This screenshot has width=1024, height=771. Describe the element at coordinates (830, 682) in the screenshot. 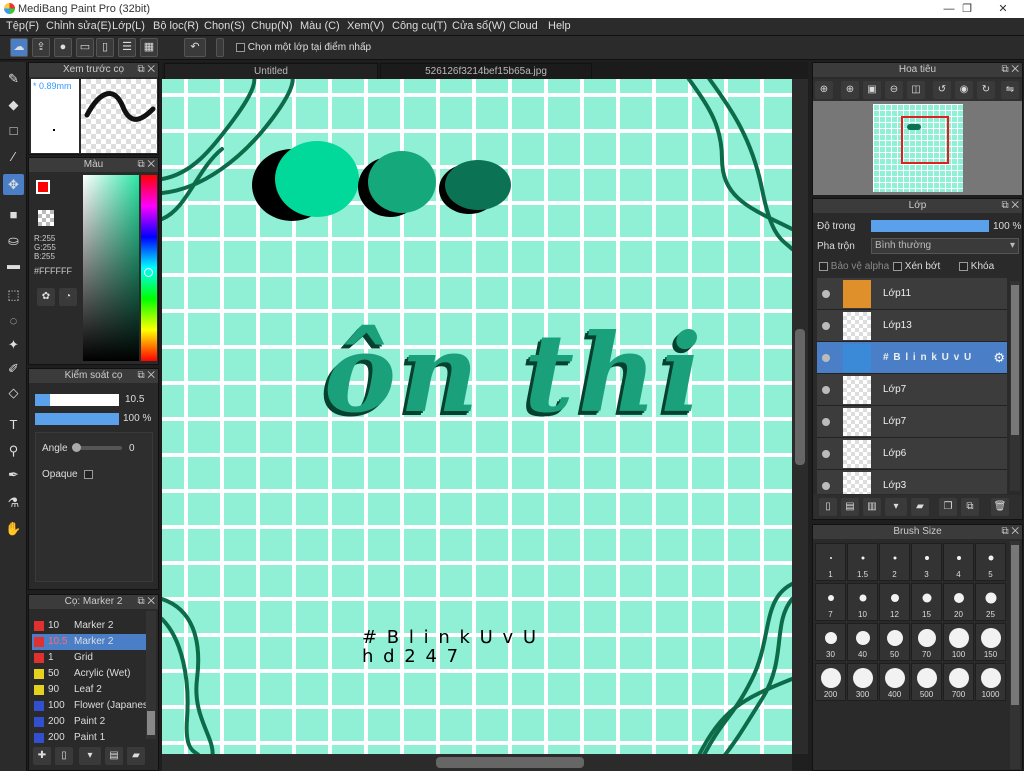

I see `brush-size-preset: 200` at that location.